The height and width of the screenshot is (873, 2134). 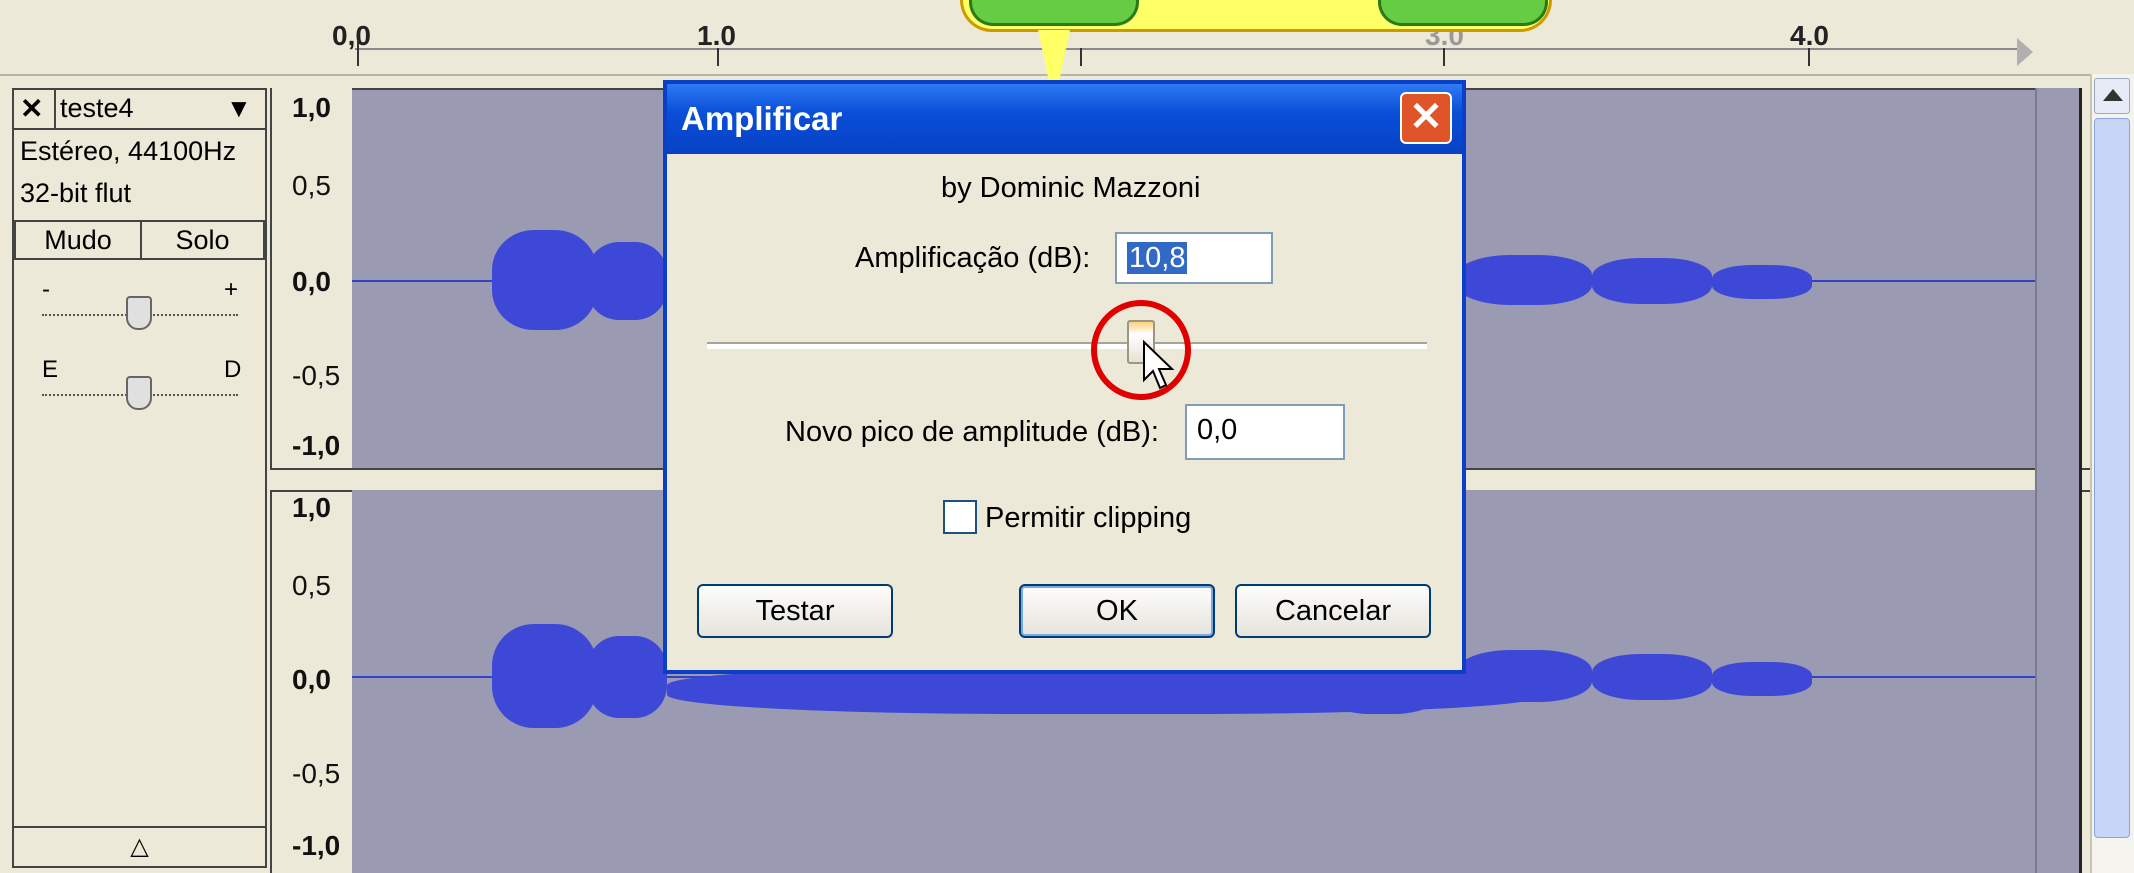 I want to click on scale-top-0: 0,0, so click(x=311, y=281).